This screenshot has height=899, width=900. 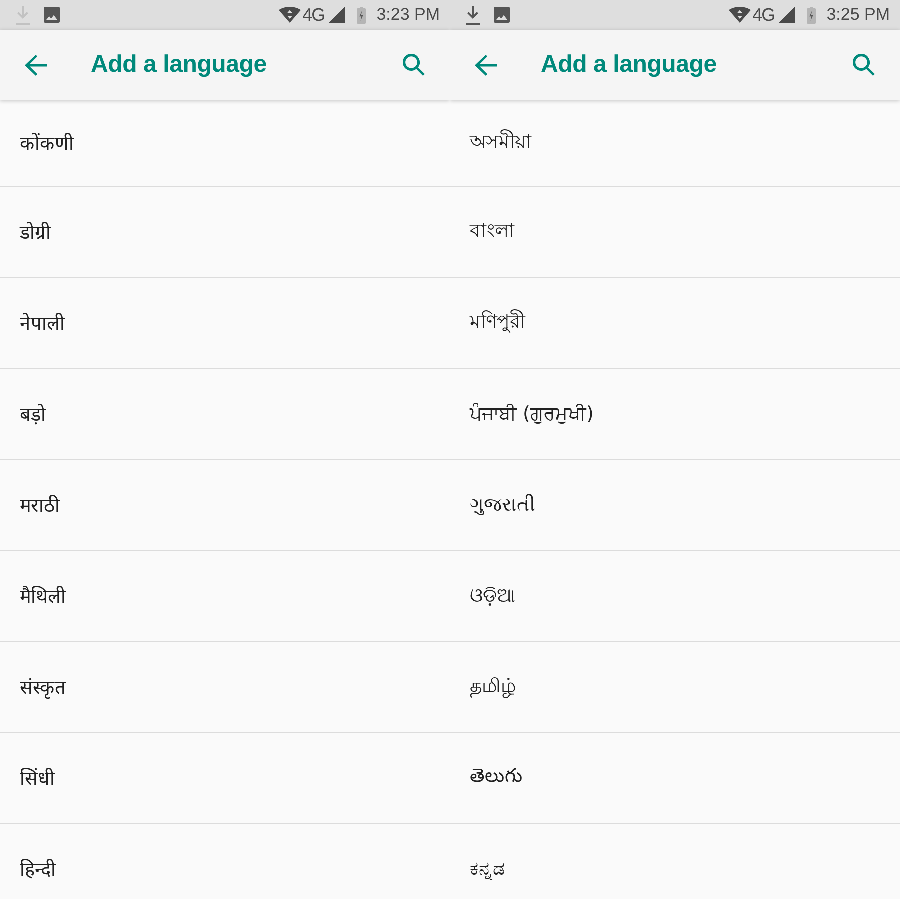 I want to click on language-item: ਪੰਜਾਬੀ (ਗੁਰਮੁਖੀ), so click(x=675, y=414).